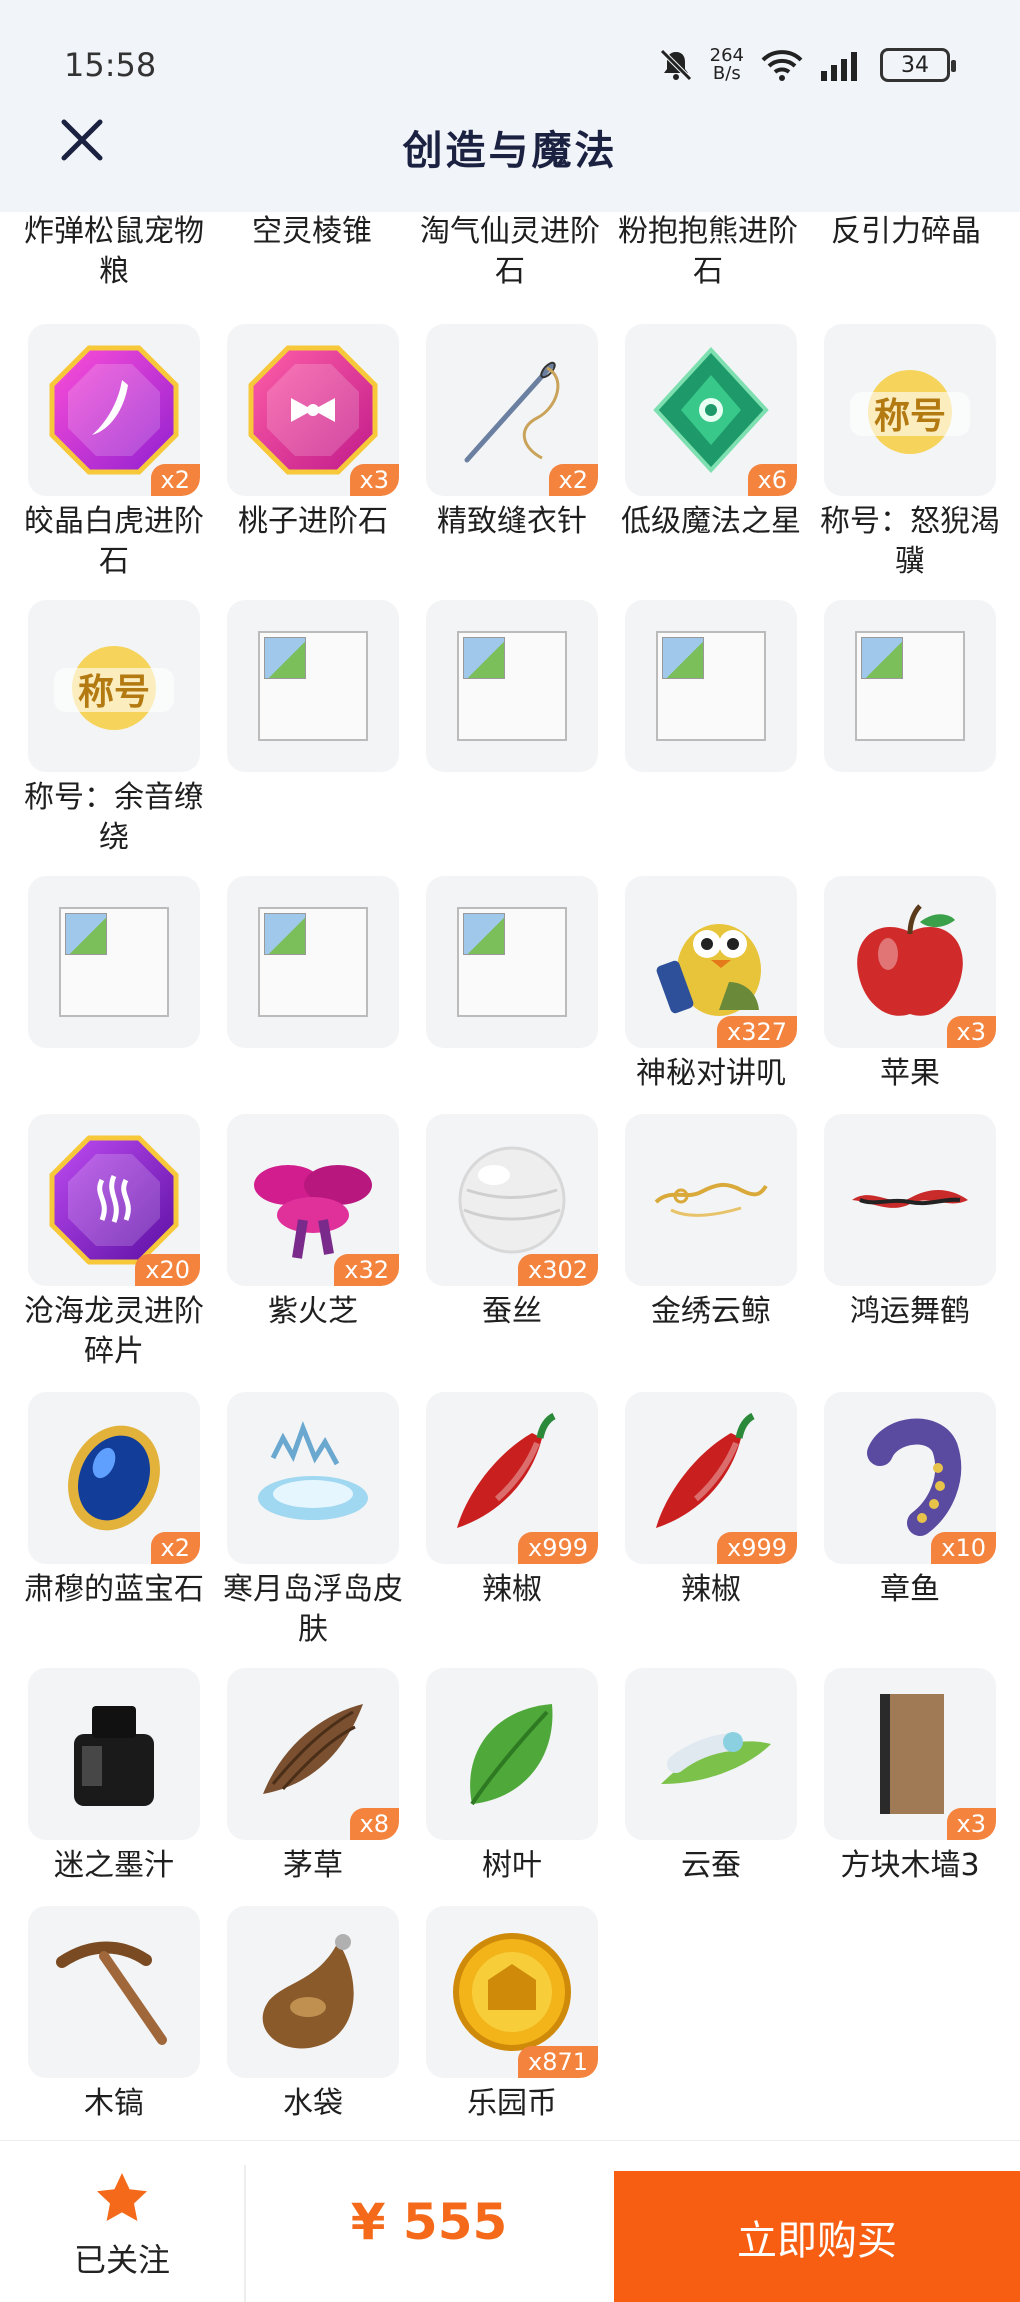 The image size is (1020, 2302). I want to click on item-card: x32, so click(313, 1200).